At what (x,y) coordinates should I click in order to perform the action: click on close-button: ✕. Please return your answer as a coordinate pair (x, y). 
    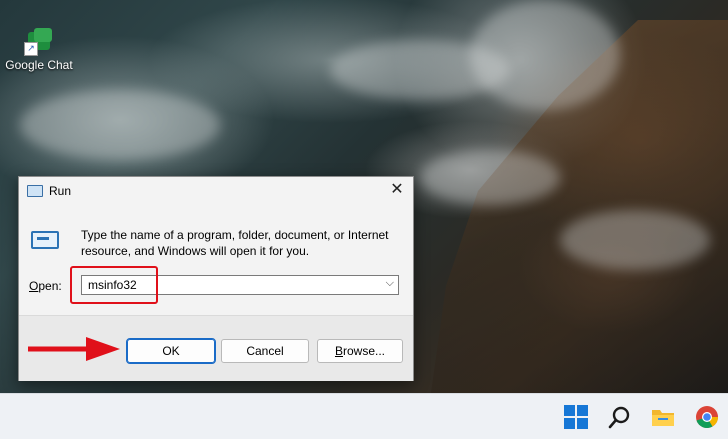
    Looking at the image, I should click on (397, 190).